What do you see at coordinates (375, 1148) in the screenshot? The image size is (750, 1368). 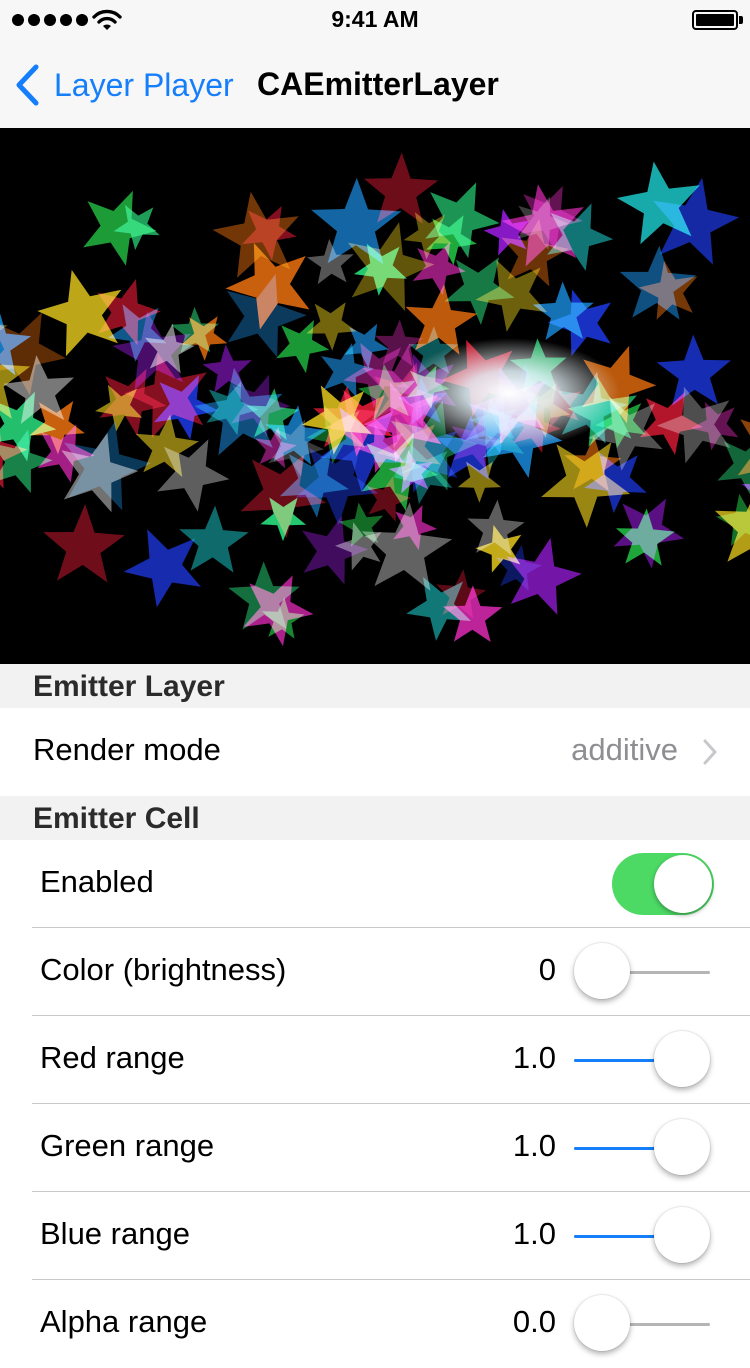 I see `slider-row-green-range: Green range 1.0` at bounding box center [375, 1148].